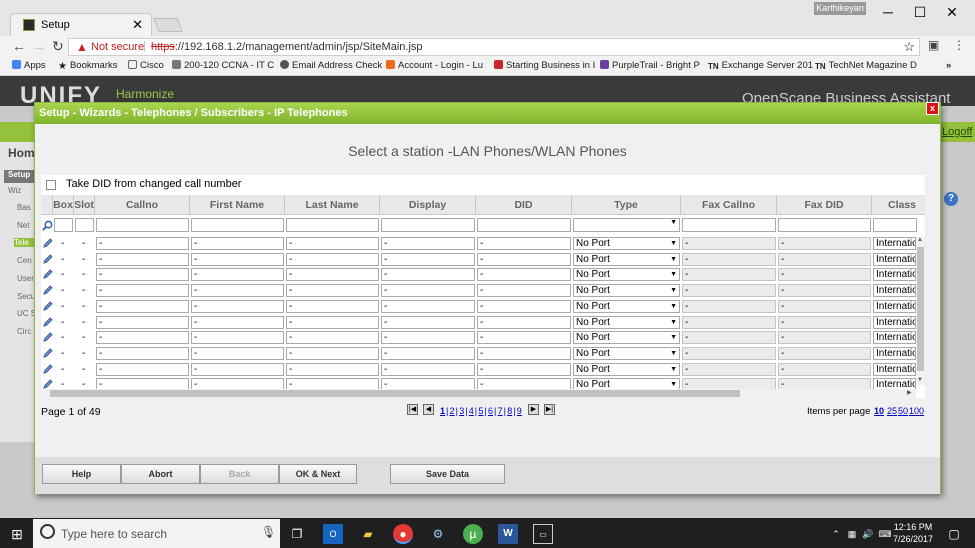  Describe the element at coordinates (824, 225) in the screenshot. I see `filter-fax-did-input` at that location.